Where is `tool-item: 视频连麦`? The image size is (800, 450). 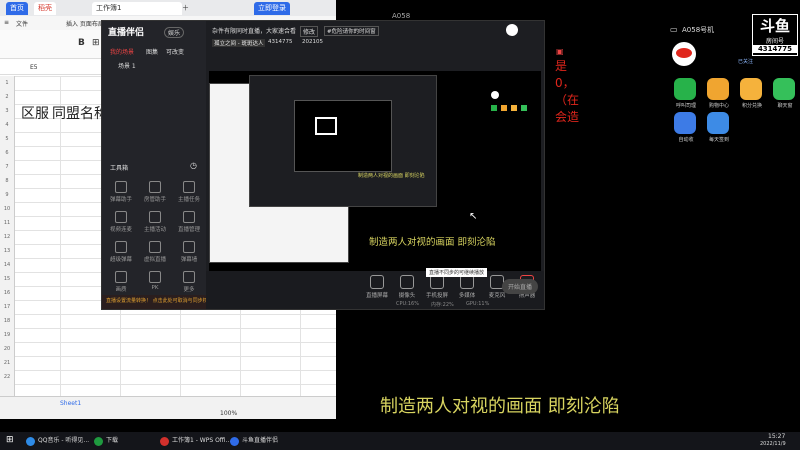 tool-item: 视频连麦 is located at coordinates (121, 222).